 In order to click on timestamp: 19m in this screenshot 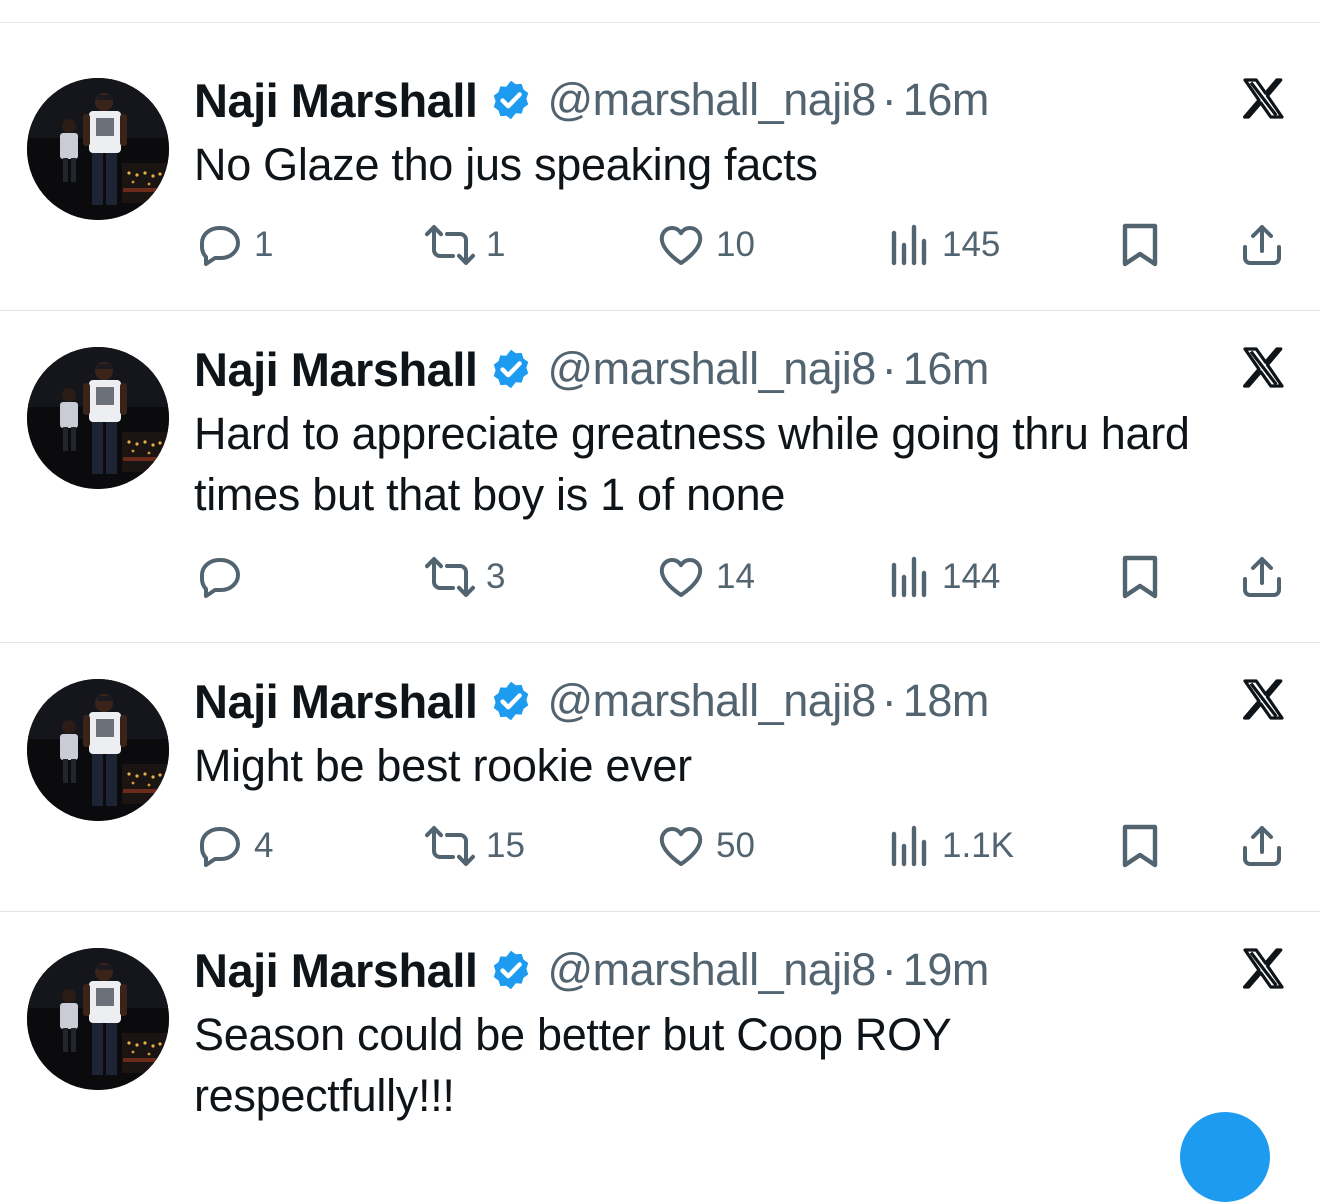, I will do `click(946, 970)`.